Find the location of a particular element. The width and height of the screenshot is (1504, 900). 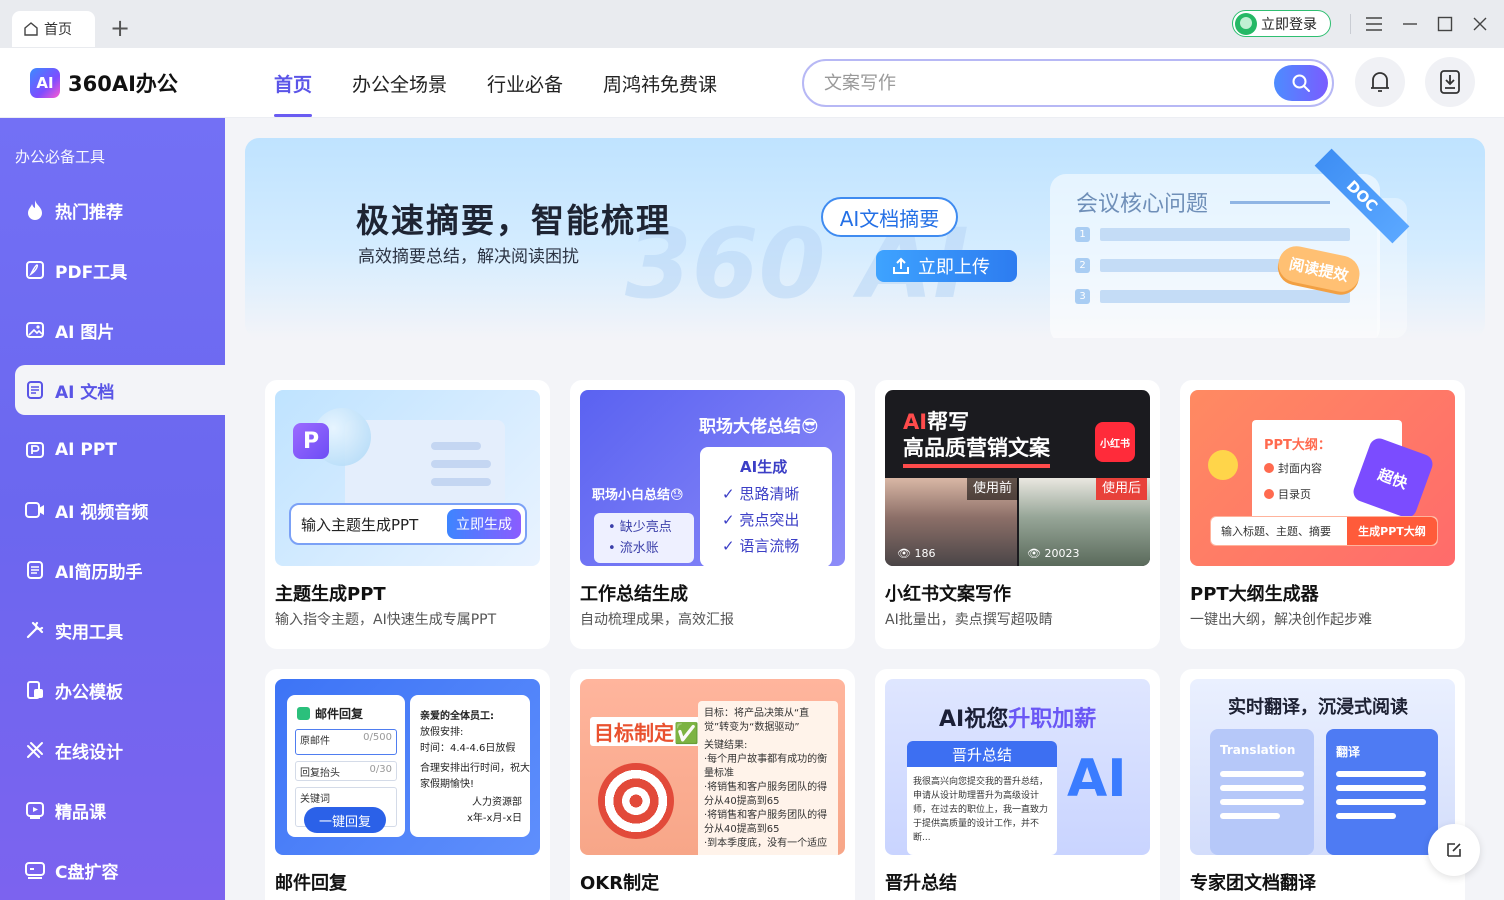

tool-card-translation: 实时翻译，沉浸式阅读 Translation 翻译 专家团文档翻译 is located at coordinates (1322, 784).